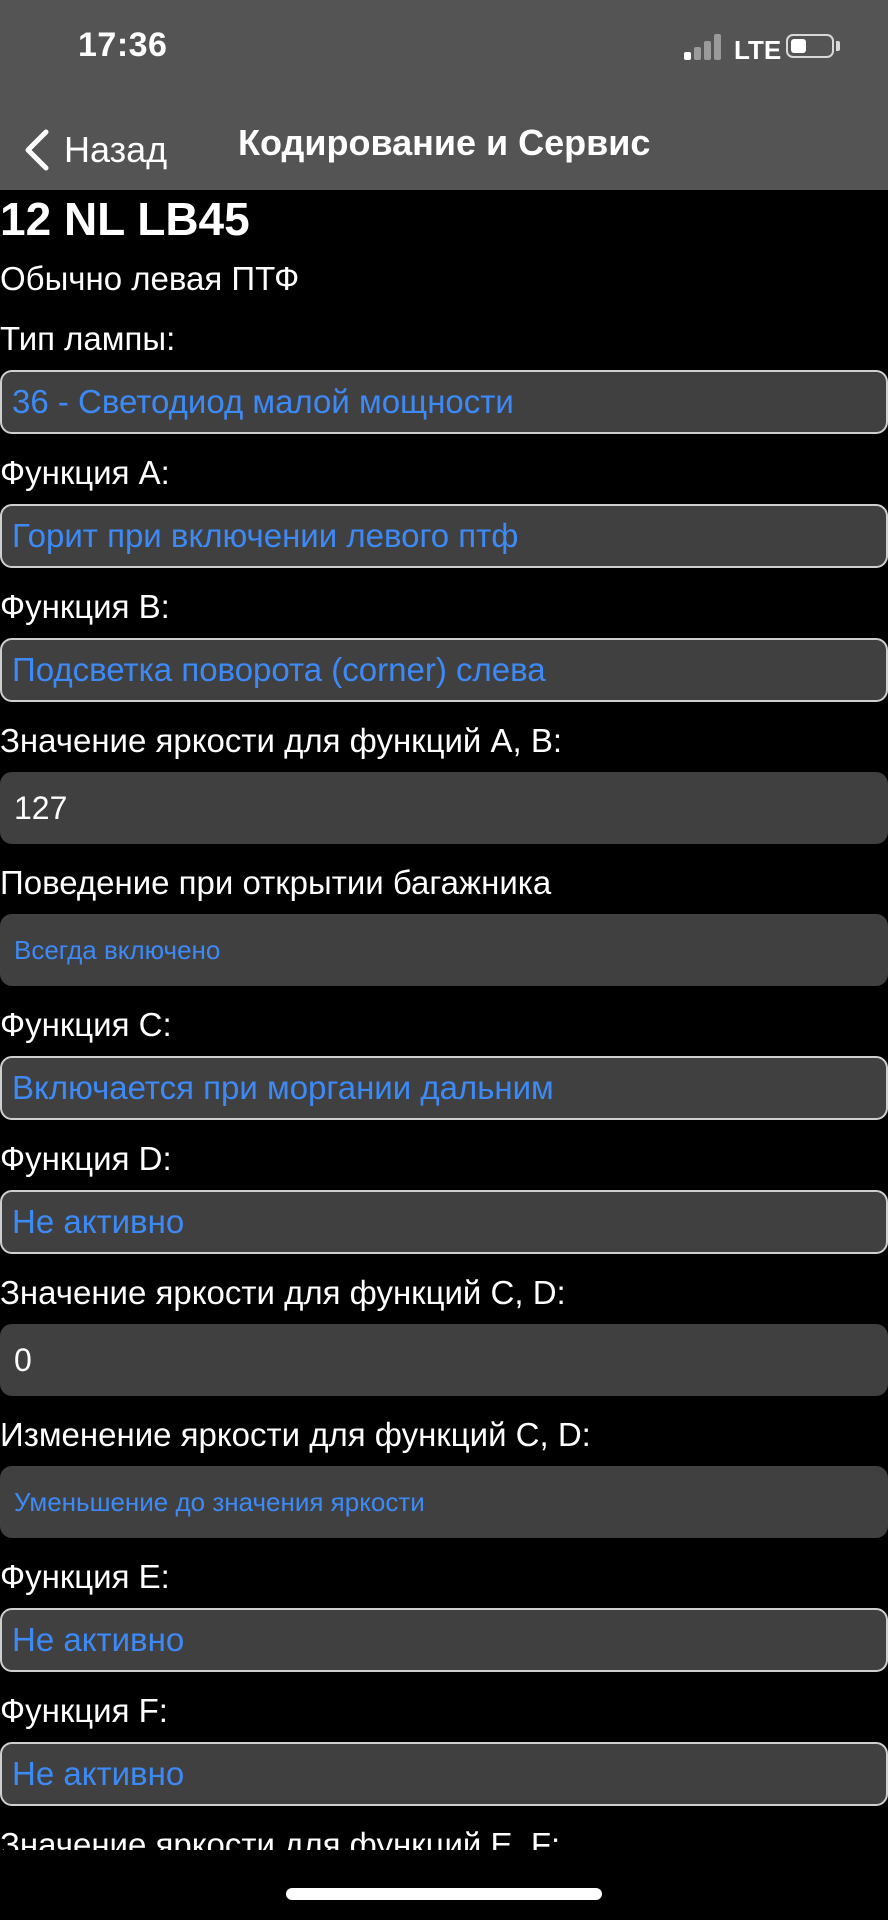 This screenshot has height=1920, width=888. Describe the element at coordinates (838, 46) in the screenshot. I see `battery-cap` at that location.